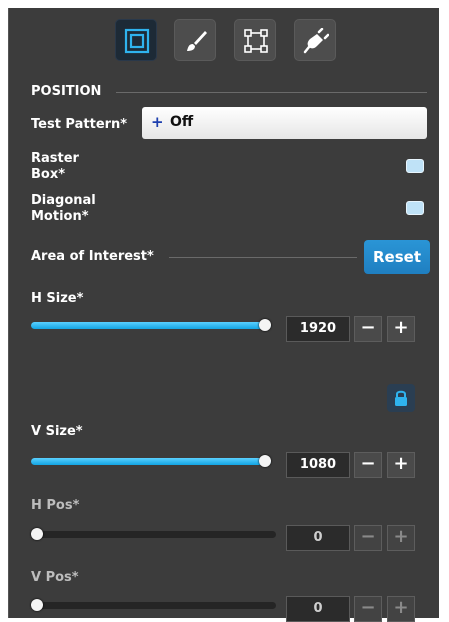  What do you see at coordinates (182, 122) in the screenshot?
I see `test-pattern-value: Off` at bounding box center [182, 122].